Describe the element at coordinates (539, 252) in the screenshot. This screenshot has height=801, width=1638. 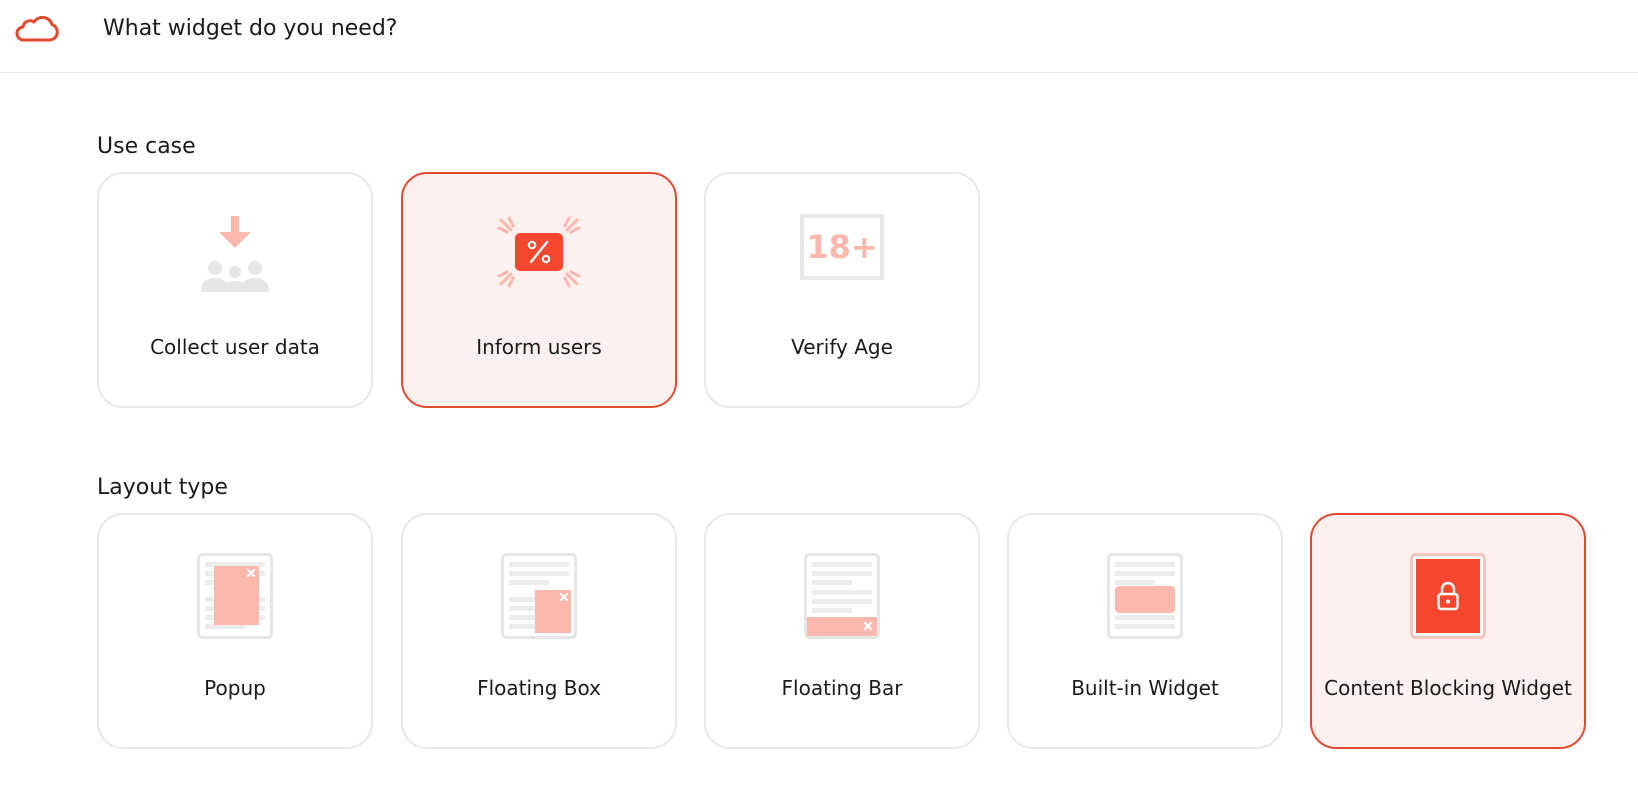
I see `discount-percent-icon` at that location.